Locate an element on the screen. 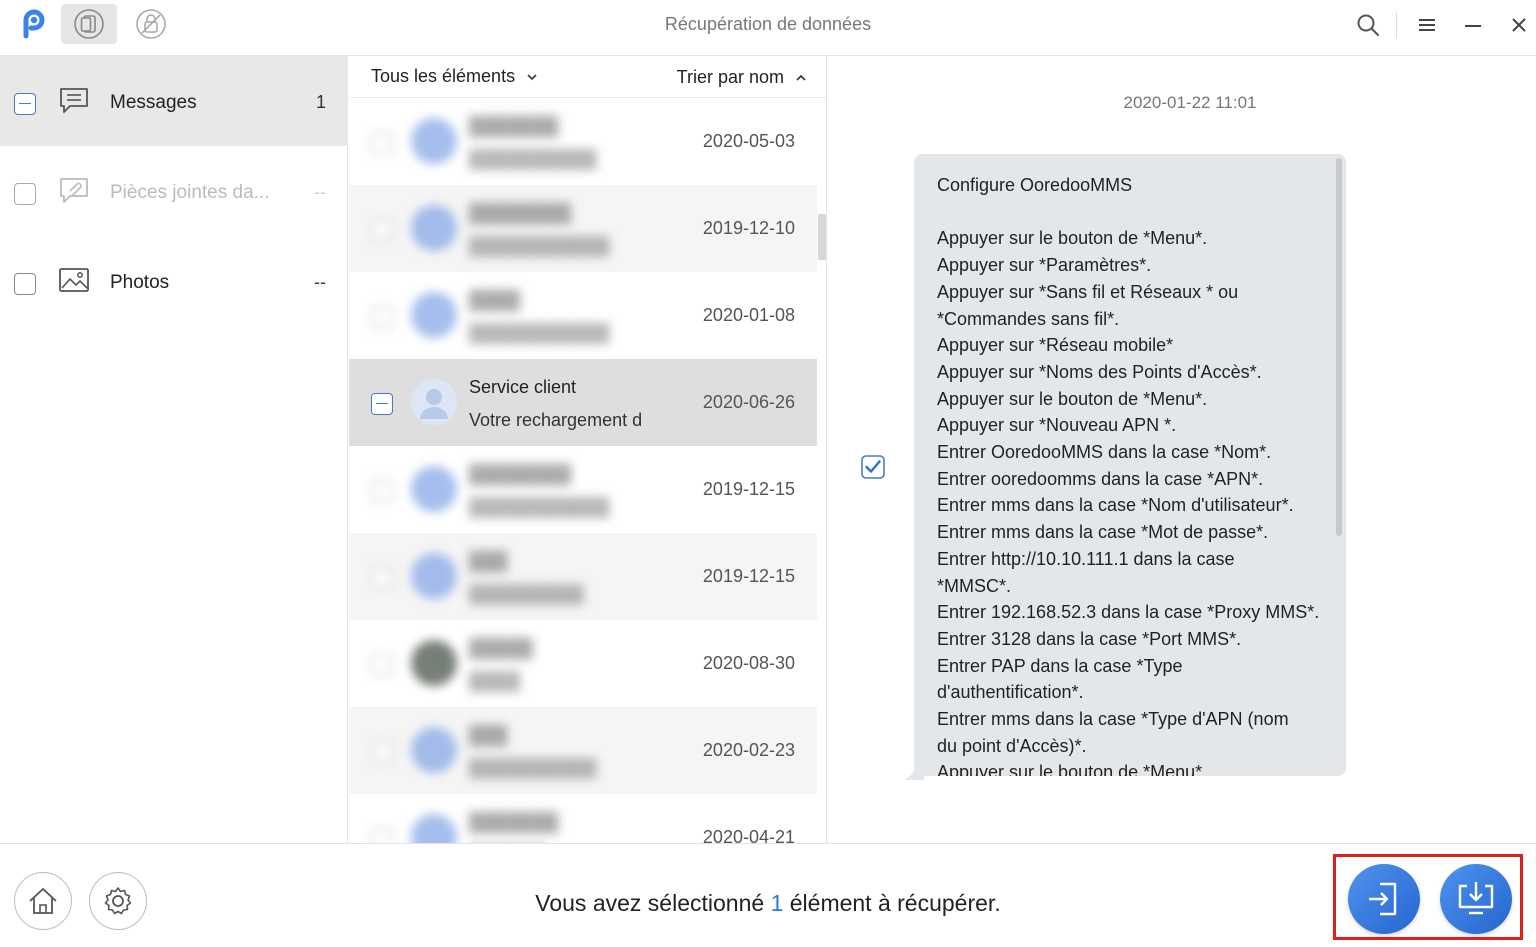 The height and width of the screenshot is (947, 1536). list-item: ████████ ███████████ 2019-12-10 is located at coordinates (583, 228).